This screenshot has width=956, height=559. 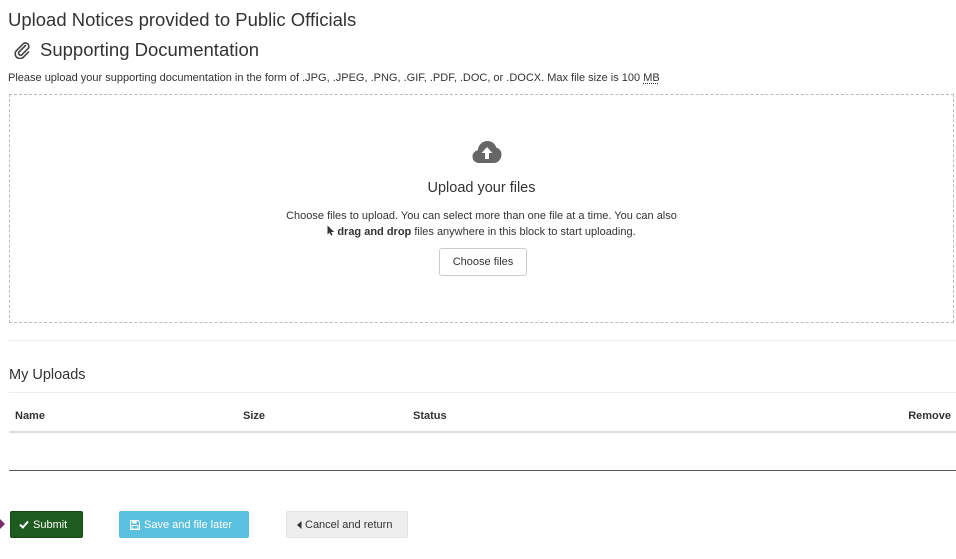 I want to click on drag-and-drop-text: drag and drop, so click(x=374, y=232).